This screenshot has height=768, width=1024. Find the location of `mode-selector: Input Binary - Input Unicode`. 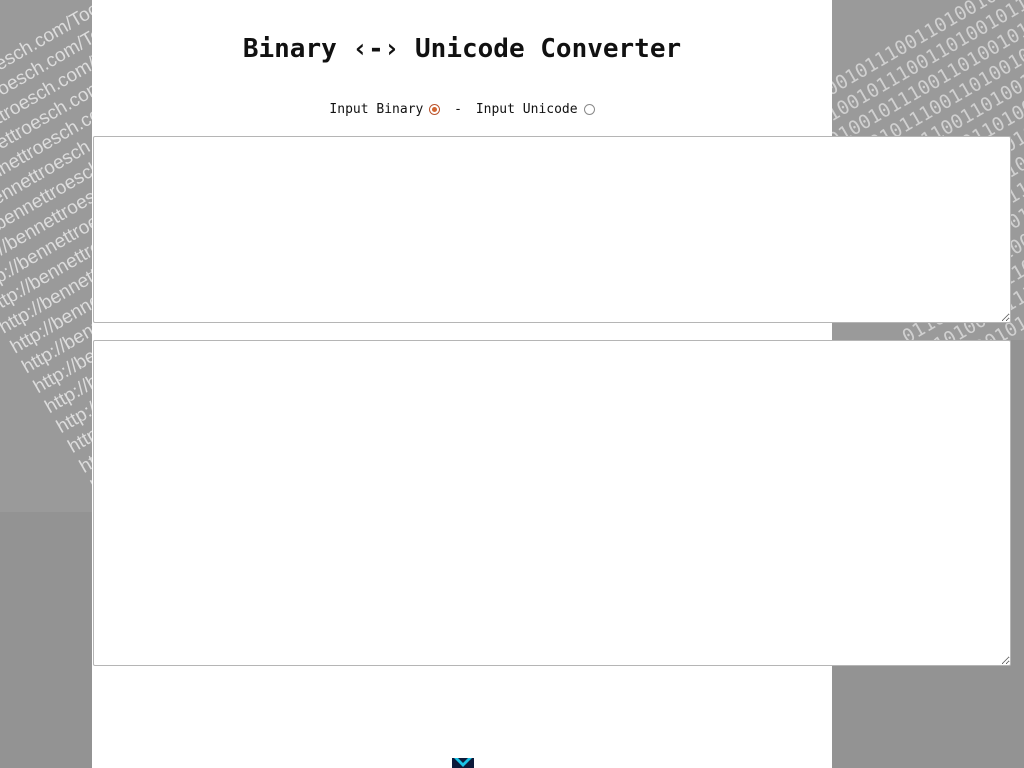

mode-selector: Input Binary - Input Unicode is located at coordinates (462, 109).